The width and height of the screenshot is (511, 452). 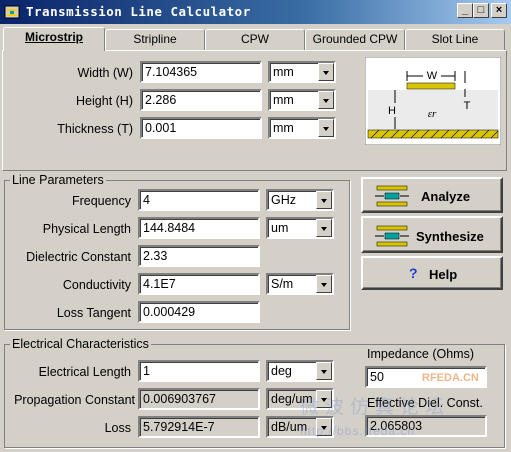 What do you see at coordinates (80, 344) in the screenshot?
I see `electrical-characteristics-title: Electrical Characteristics` at bounding box center [80, 344].